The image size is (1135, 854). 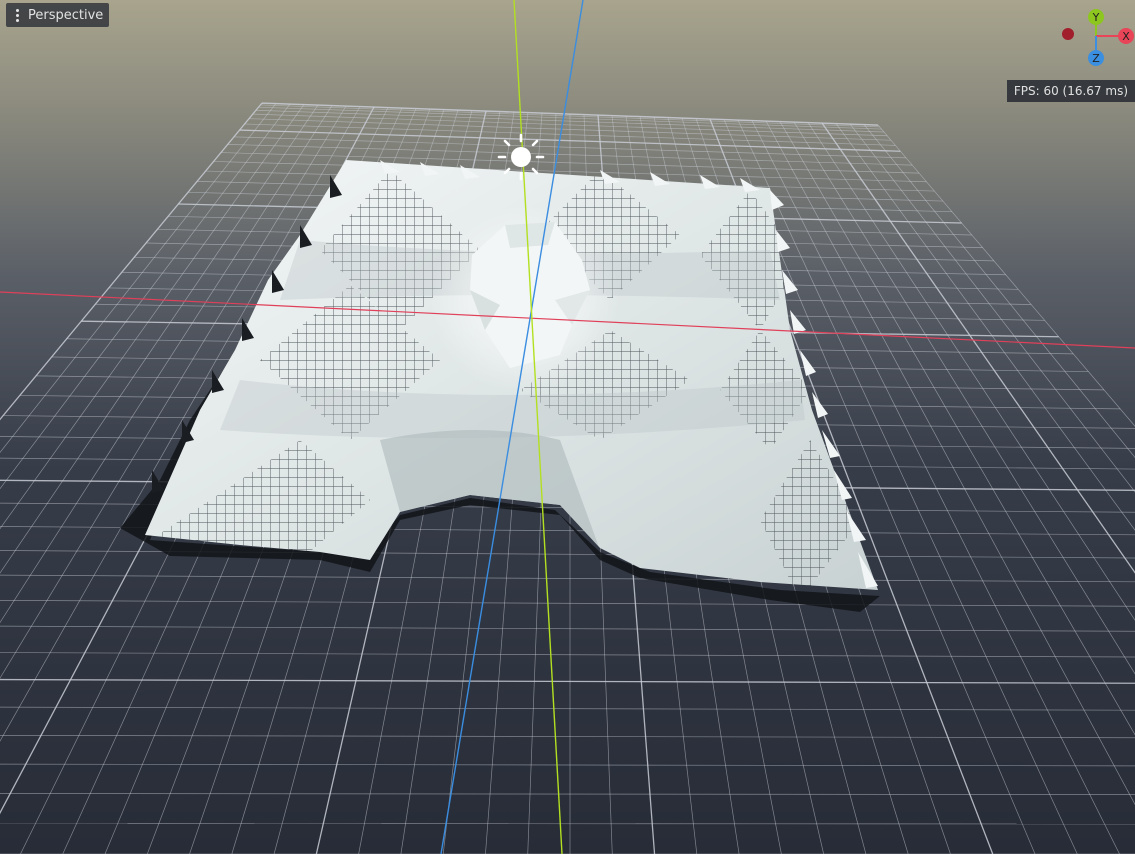 I want to click on orientation-gizmo: Y X Z, so click(x=1096, y=37).